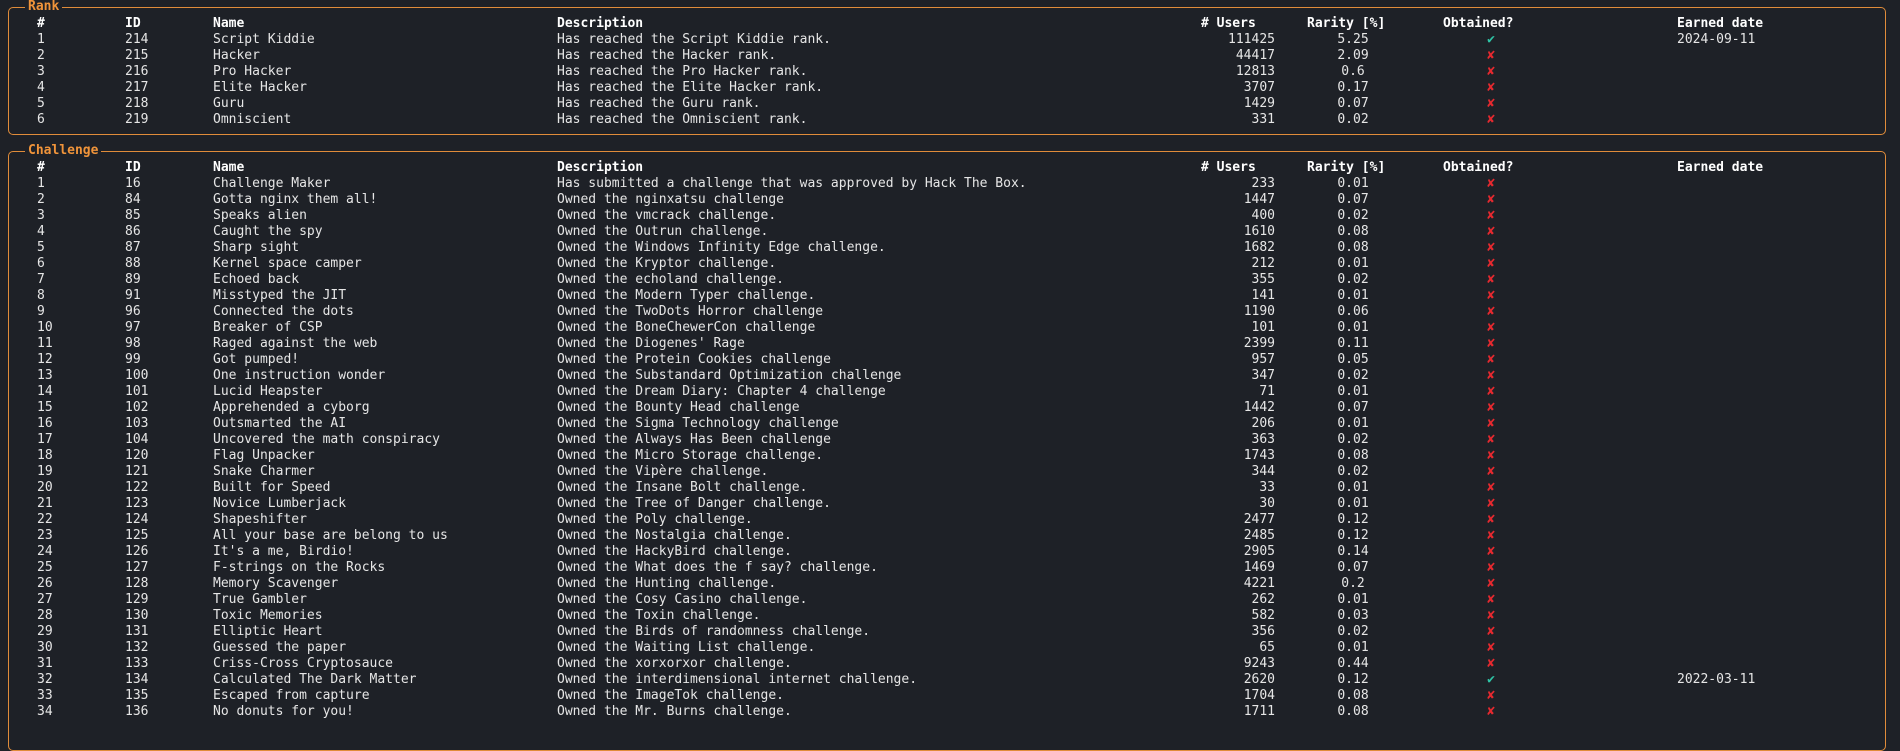 This screenshot has height=751, width=1900. Describe the element at coordinates (45, 519) in the screenshot. I see `row-num: 22` at that location.